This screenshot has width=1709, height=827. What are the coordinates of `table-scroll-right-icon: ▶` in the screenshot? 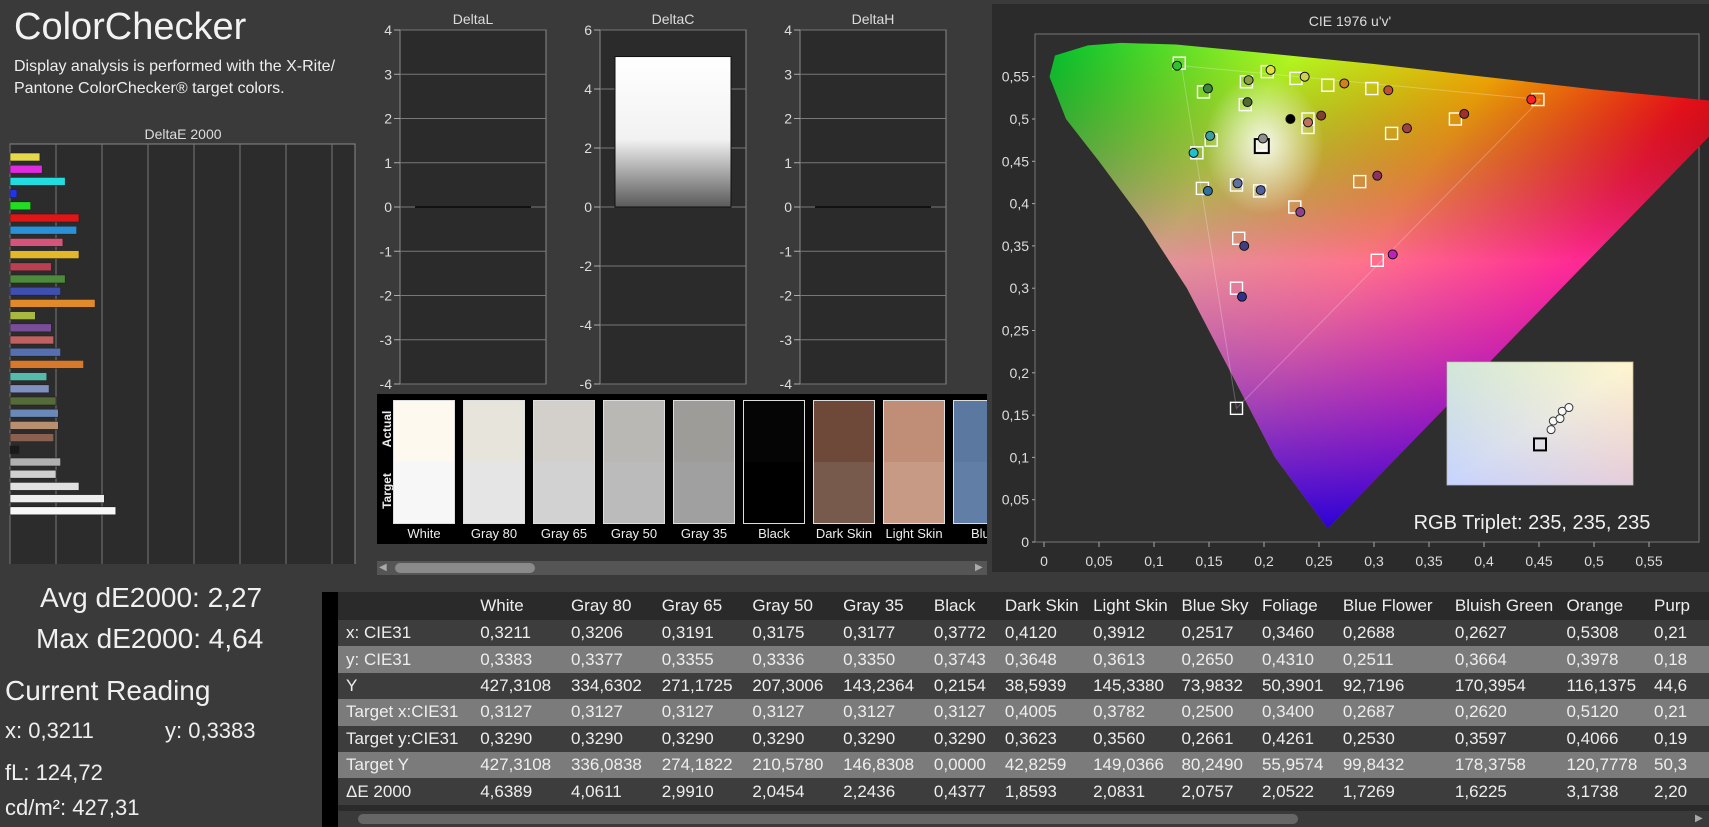 It's located at (1701, 819).